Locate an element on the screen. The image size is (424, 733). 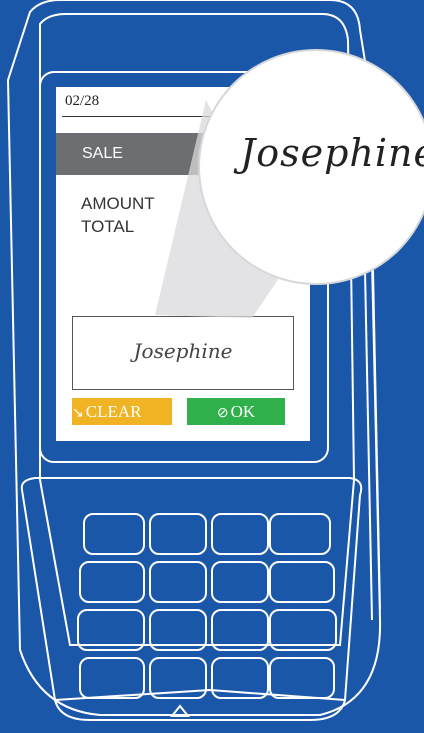
magnified-signature: Josephine is located at coordinates (332, 153).